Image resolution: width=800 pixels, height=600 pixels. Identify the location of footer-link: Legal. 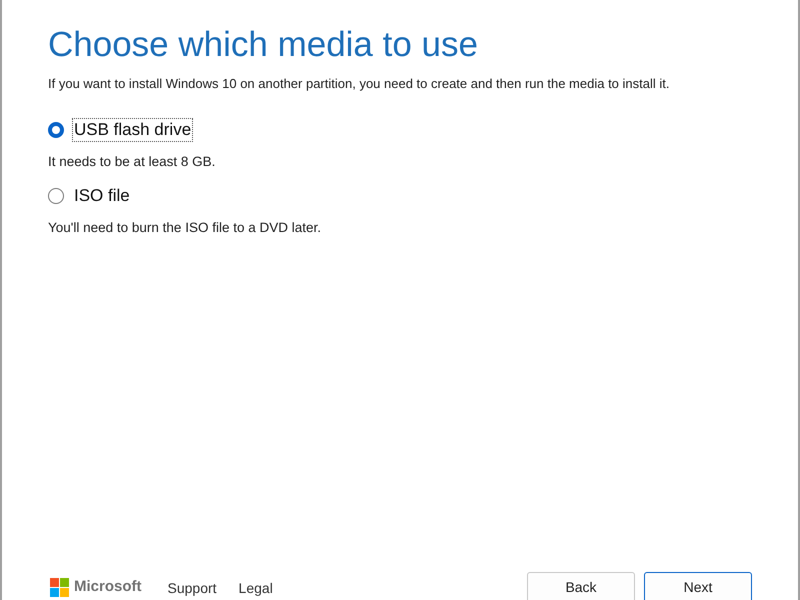
(255, 588).